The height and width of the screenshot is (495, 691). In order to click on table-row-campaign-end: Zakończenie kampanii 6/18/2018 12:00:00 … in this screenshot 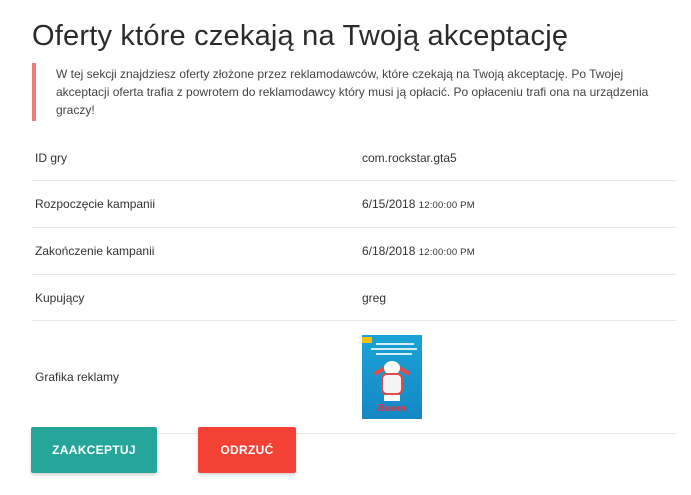, I will do `click(354, 251)`.